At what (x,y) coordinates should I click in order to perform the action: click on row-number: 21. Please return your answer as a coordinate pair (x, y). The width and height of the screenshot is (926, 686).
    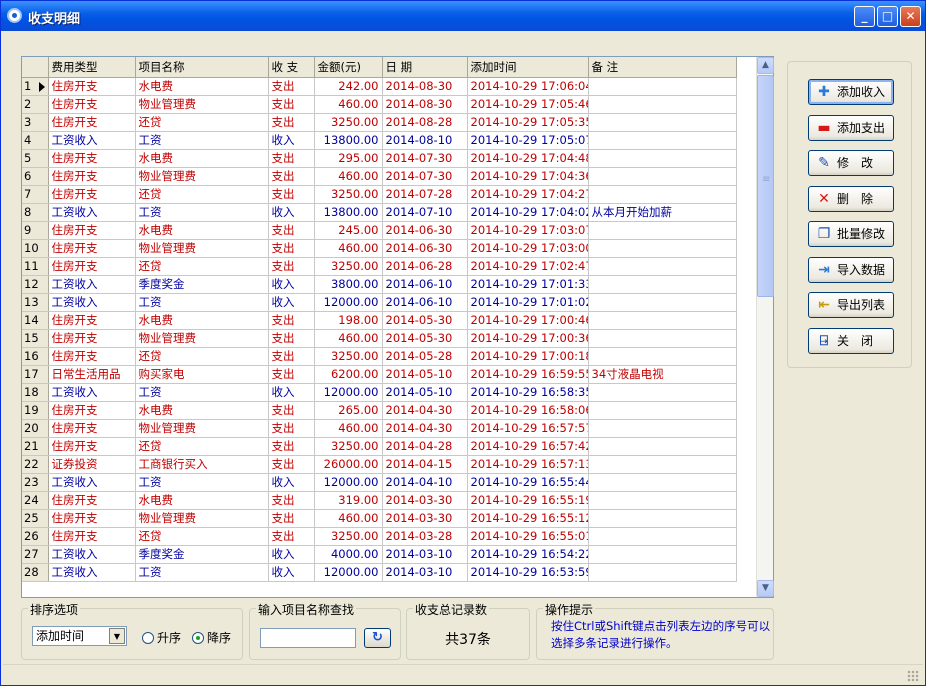
    Looking at the image, I should click on (35, 446).